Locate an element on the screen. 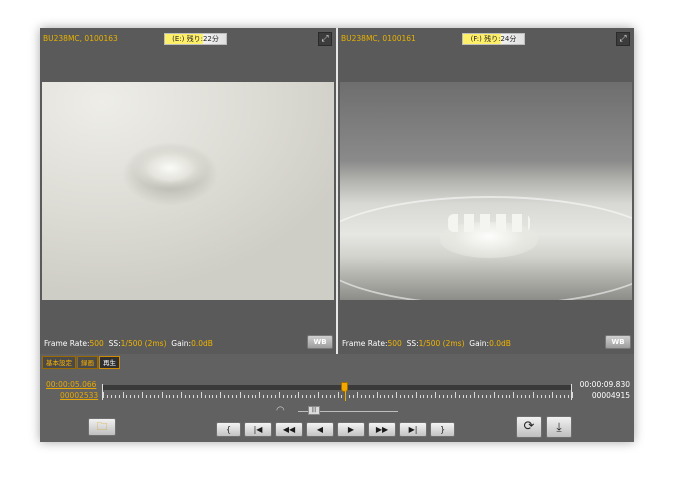 The height and width of the screenshot is (495, 680). end-time: 00:00:09.830 is located at coordinates (604, 384).